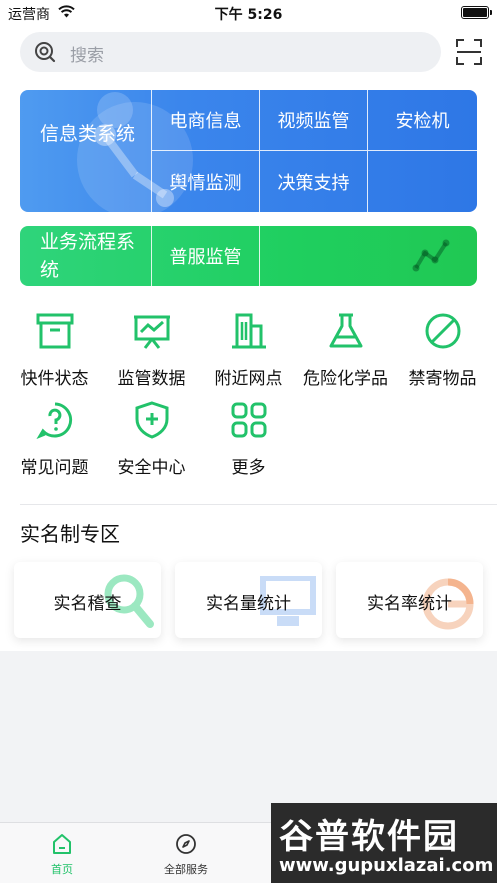 The image size is (497, 883). I want to click on section-divider, so click(258, 504).